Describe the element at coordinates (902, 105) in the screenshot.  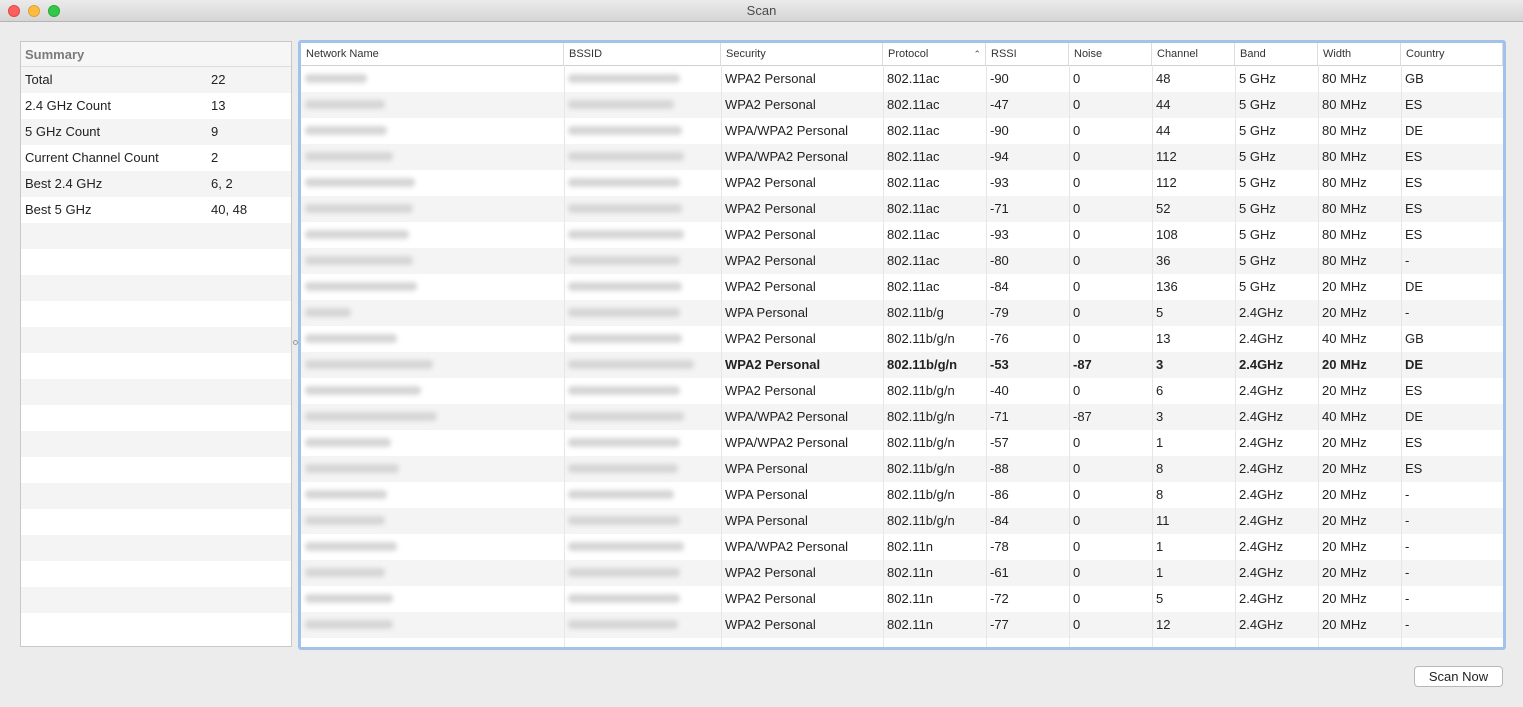
I see `table-row: WPA2 Personal 802.11ac -47 0 44 5 GHz 80 MHz ES` at that location.